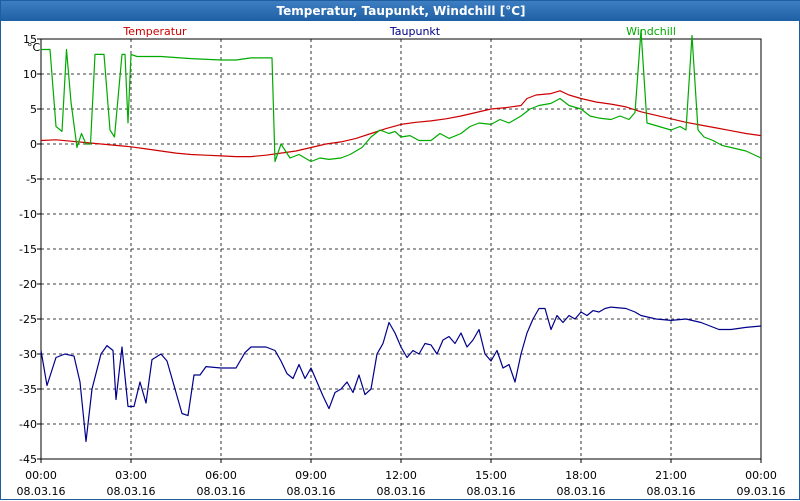  I want to click on y-tick-label: -10, so click(28, 214).